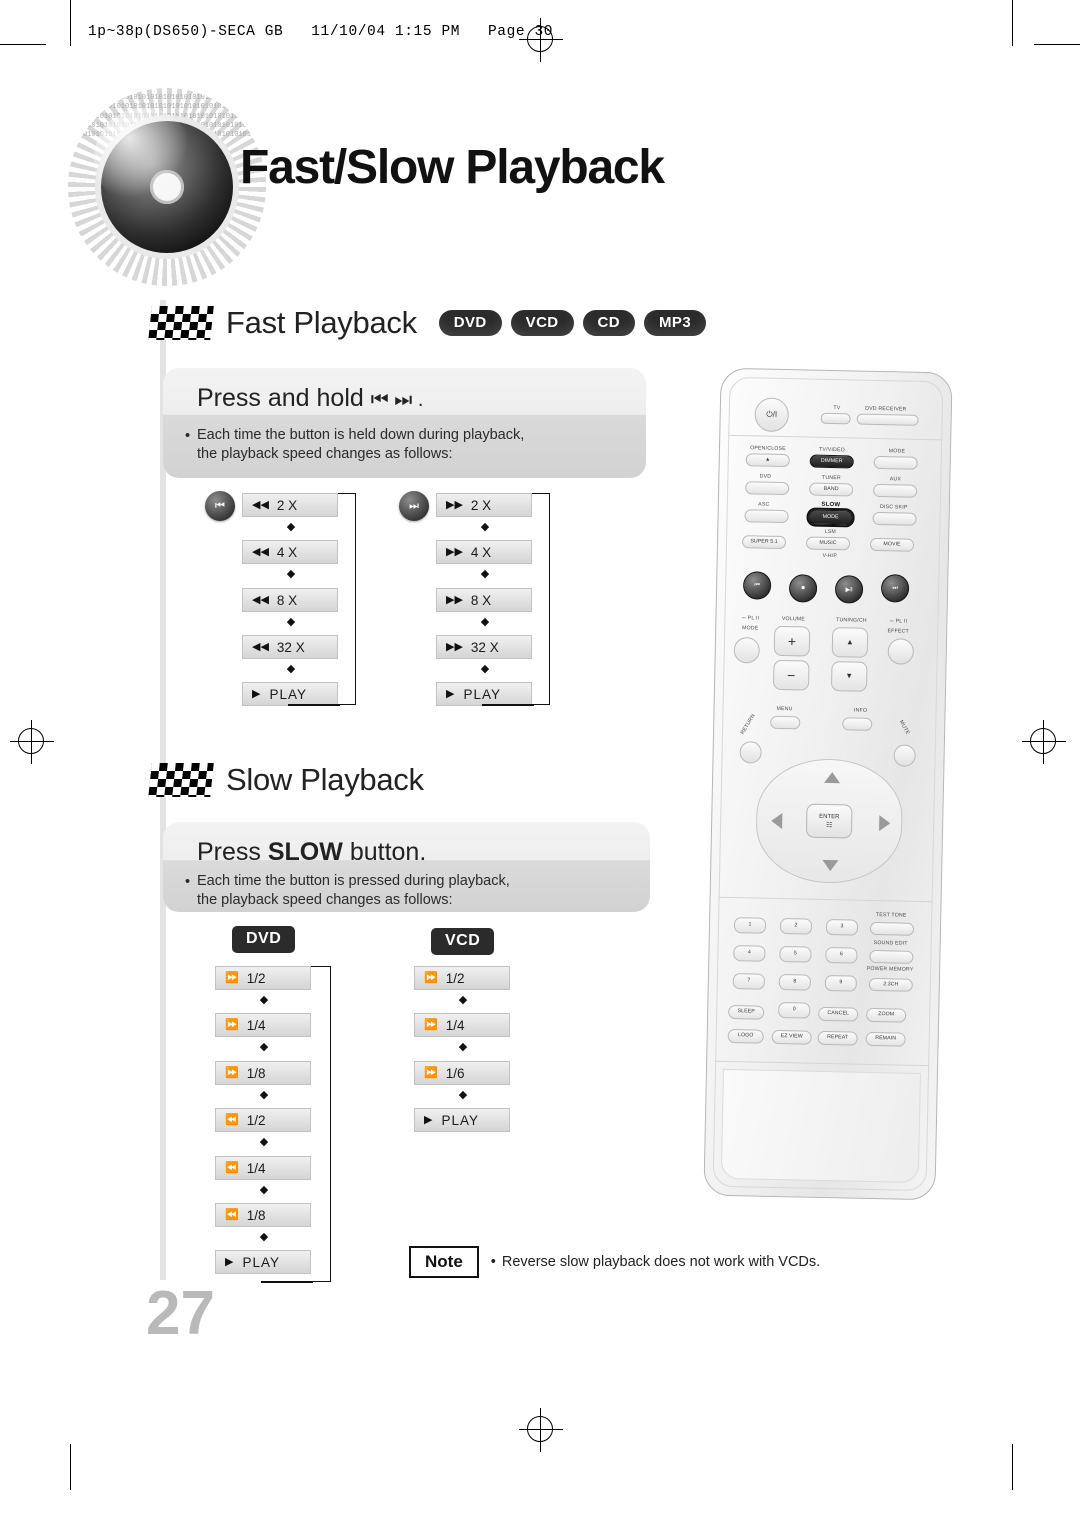  What do you see at coordinates (749, 981) in the screenshot?
I see `remote-key-7: 7` at bounding box center [749, 981].